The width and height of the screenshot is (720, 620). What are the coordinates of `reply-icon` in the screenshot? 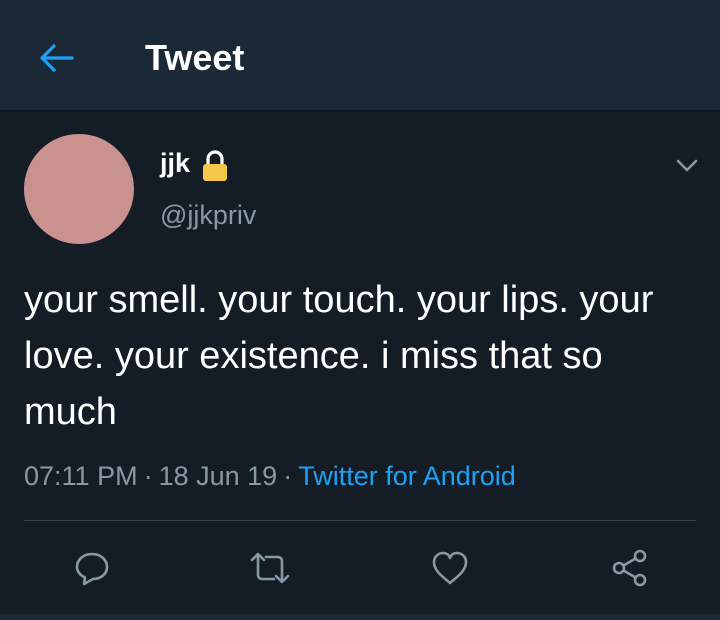 It's located at (92, 569).